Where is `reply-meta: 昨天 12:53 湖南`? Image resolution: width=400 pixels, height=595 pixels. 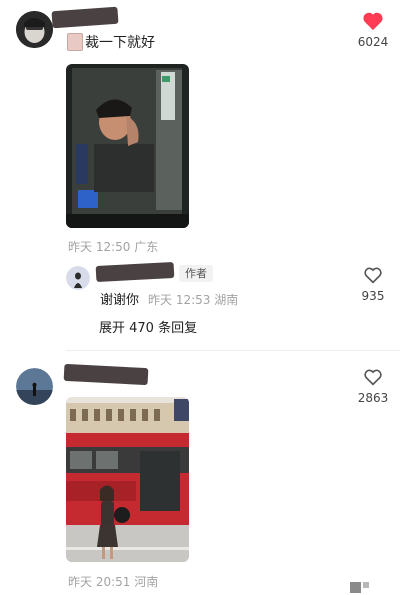
reply-meta: 昨天 12:53 湖南 is located at coordinates (193, 300).